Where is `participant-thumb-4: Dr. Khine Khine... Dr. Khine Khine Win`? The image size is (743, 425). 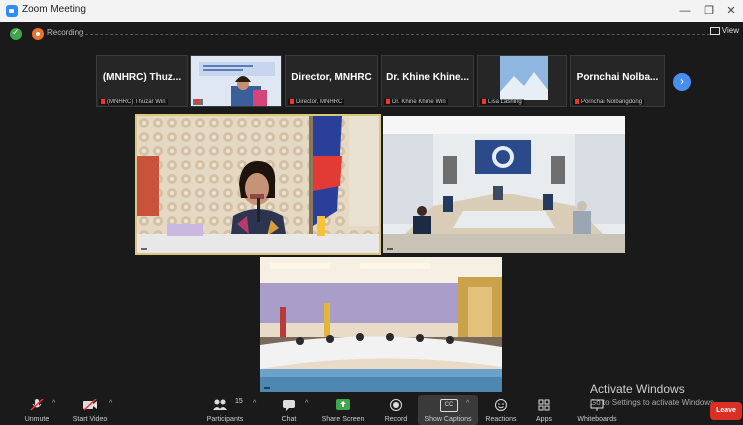 participant-thumb-4: Dr. Khine Khine... Dr. Khine Khine Win is located at coordinates (427, 81).